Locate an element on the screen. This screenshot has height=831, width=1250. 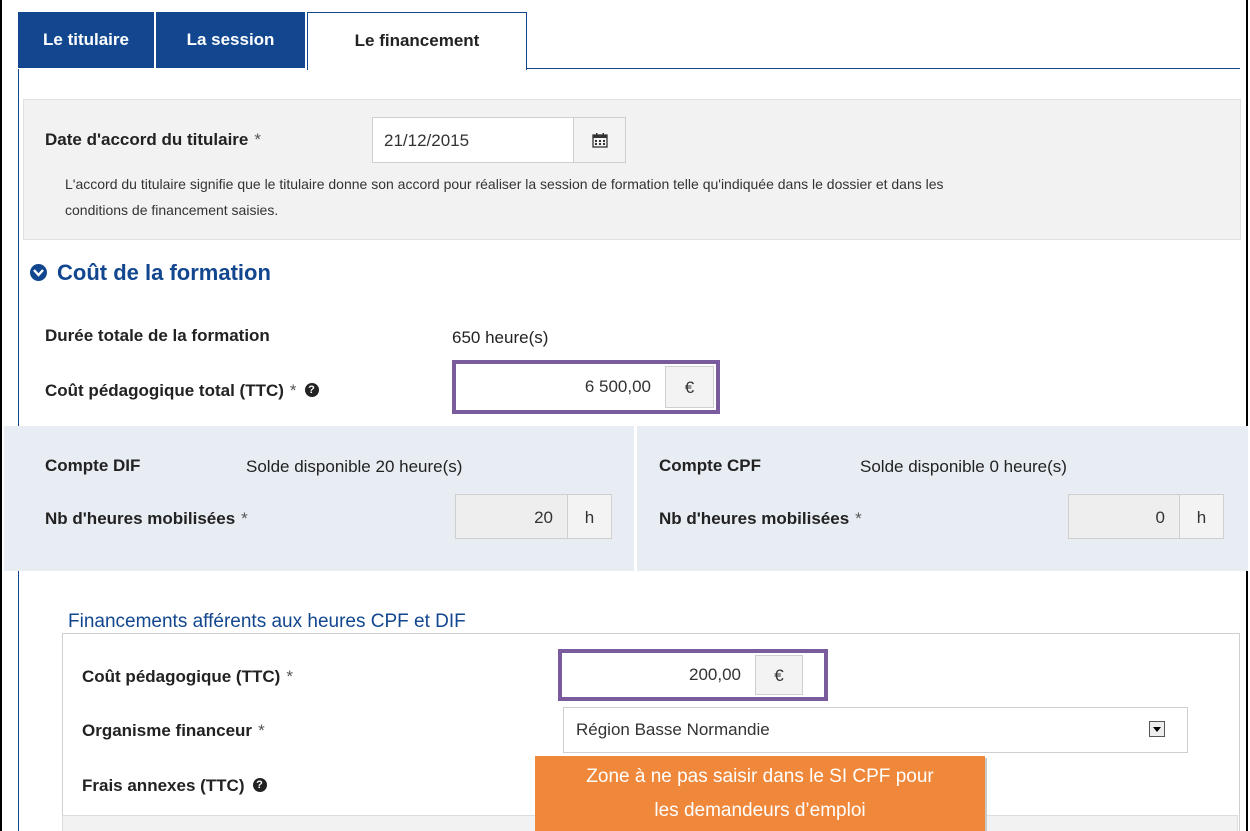
frais-label-text: Frais annexes (TTC) is located at coordinates (163, 785).